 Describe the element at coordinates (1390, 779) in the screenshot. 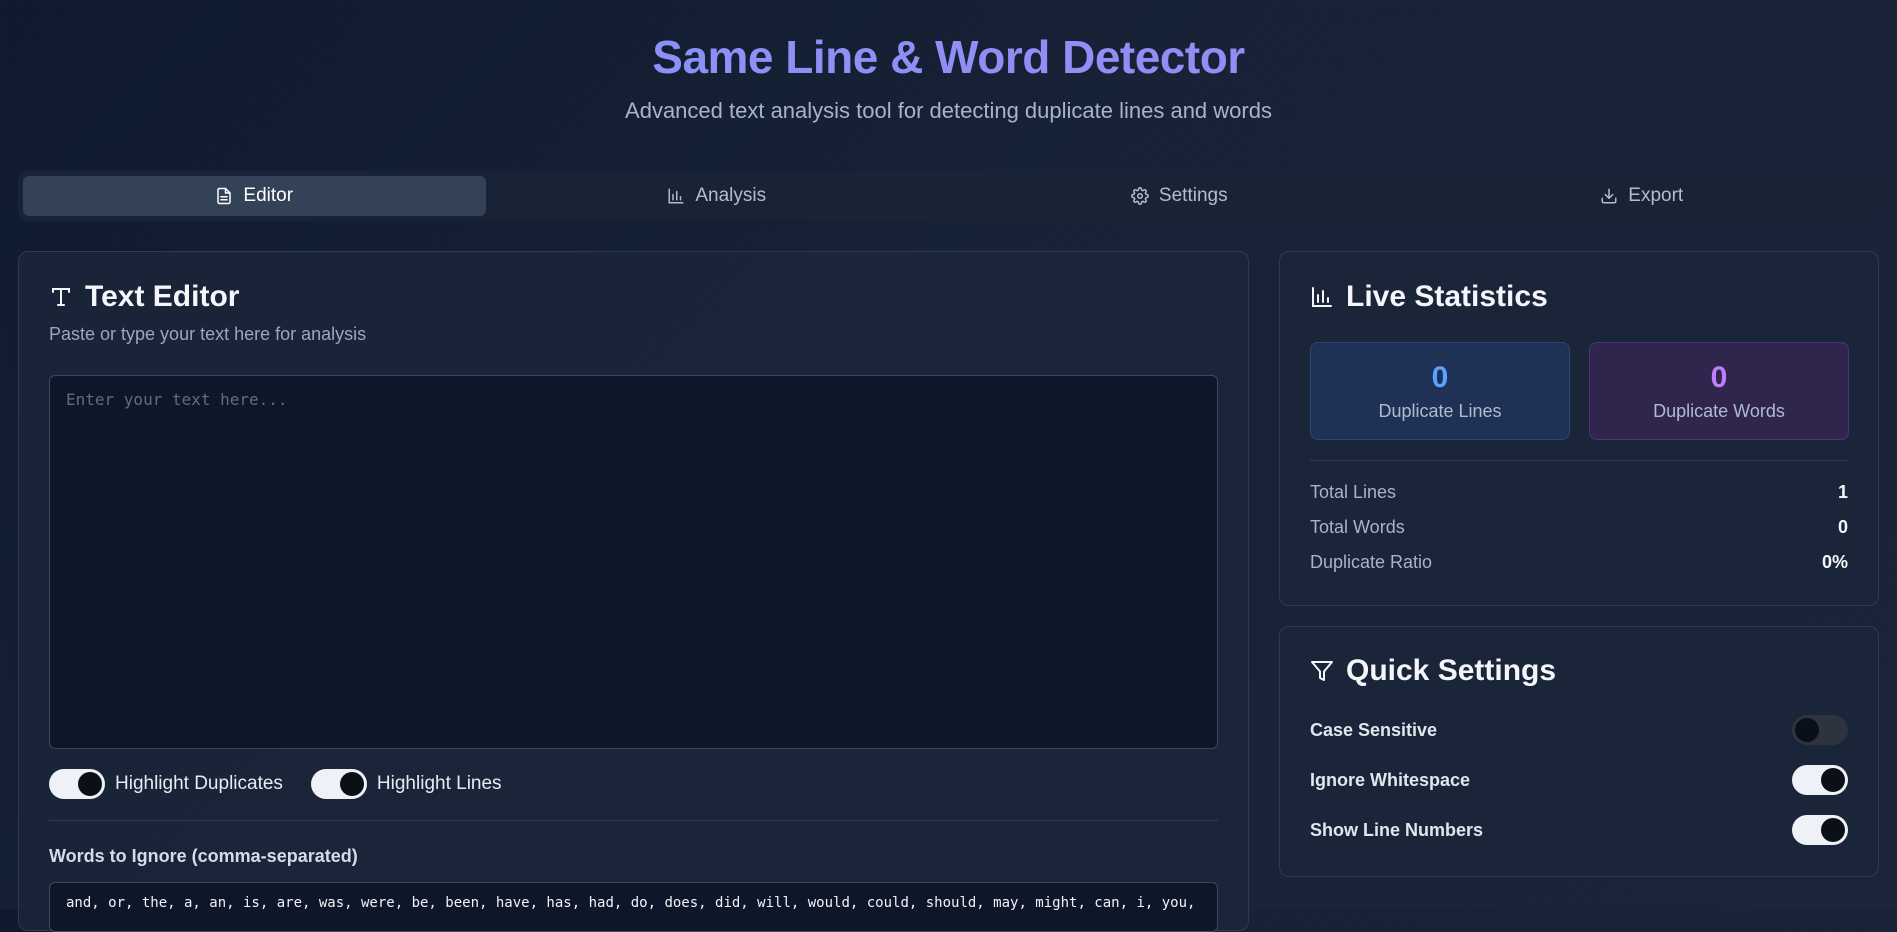

I see `ignore-whitespace-label: Ignore Whitespace` at that location.